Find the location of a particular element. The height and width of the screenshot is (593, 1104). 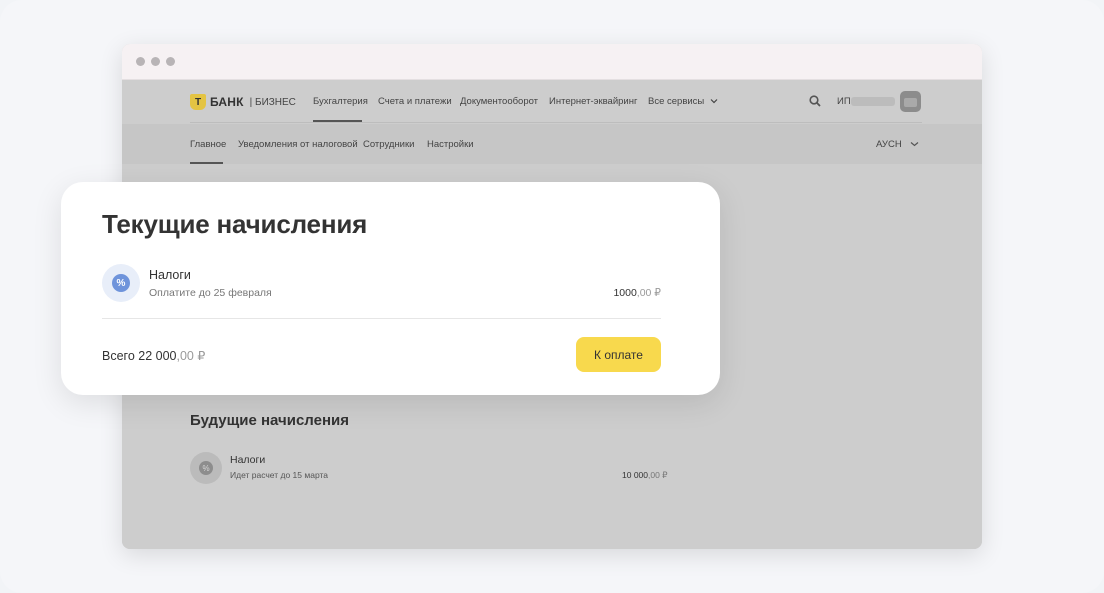

user-prefix: ИП is located at coordinates (844, 101).